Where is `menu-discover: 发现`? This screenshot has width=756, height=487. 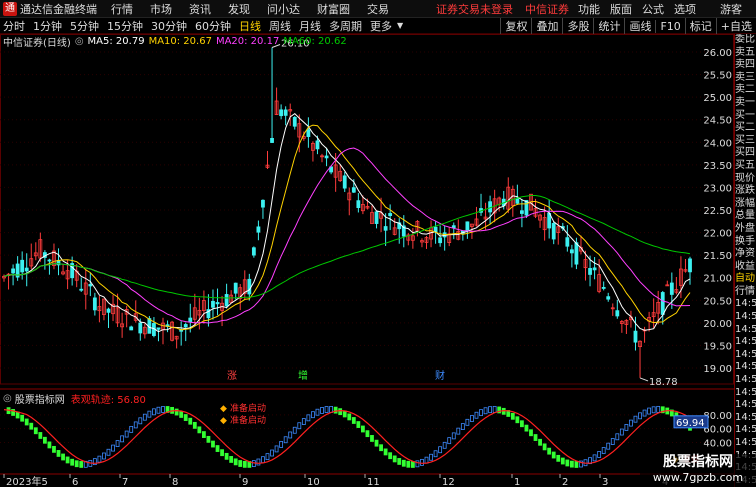
menu-discover: 发现 is located at coordinates (239, 9).